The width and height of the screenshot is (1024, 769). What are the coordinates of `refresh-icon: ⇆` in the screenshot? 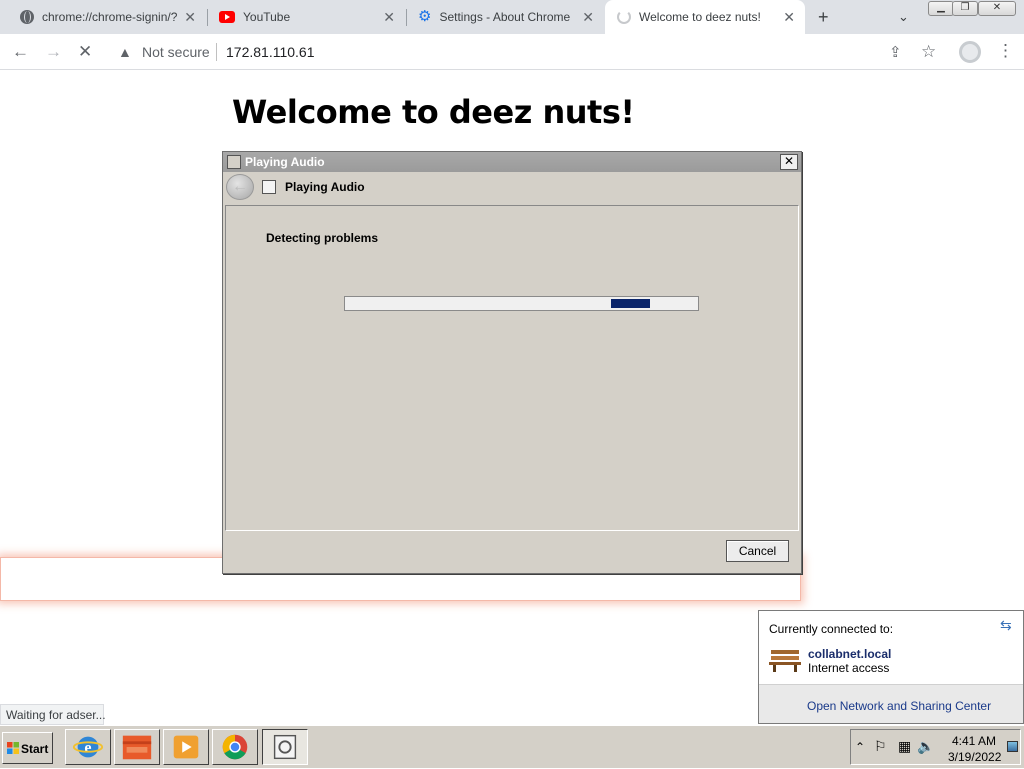 It's located at (1006, 625).